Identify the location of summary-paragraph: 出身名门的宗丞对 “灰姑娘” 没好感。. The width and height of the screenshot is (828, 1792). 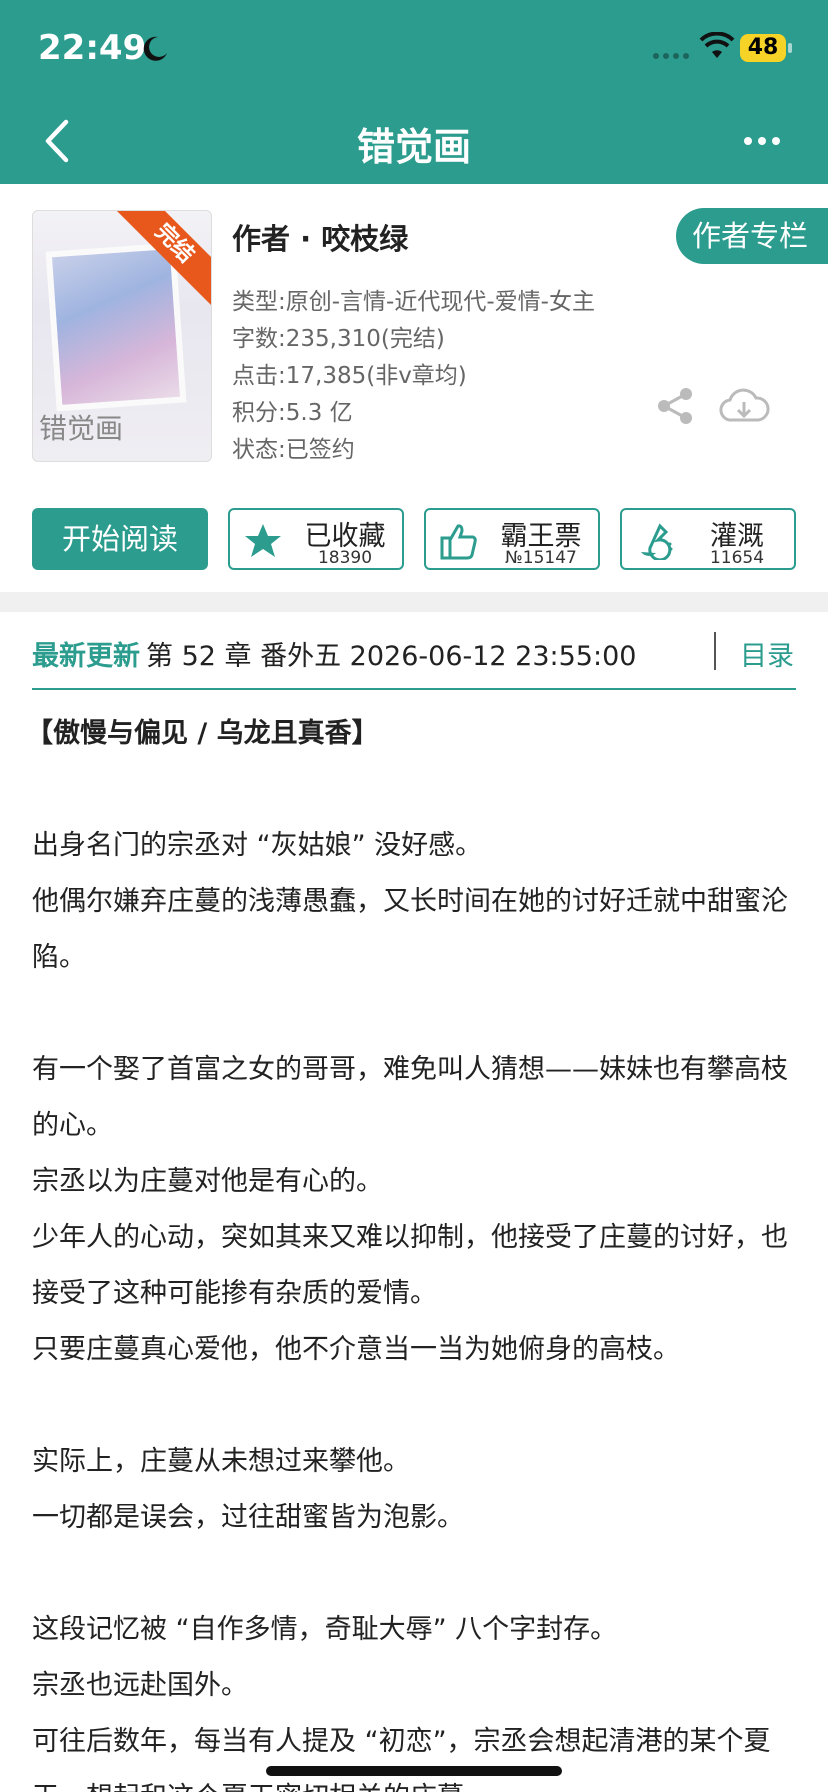
(257, 845).